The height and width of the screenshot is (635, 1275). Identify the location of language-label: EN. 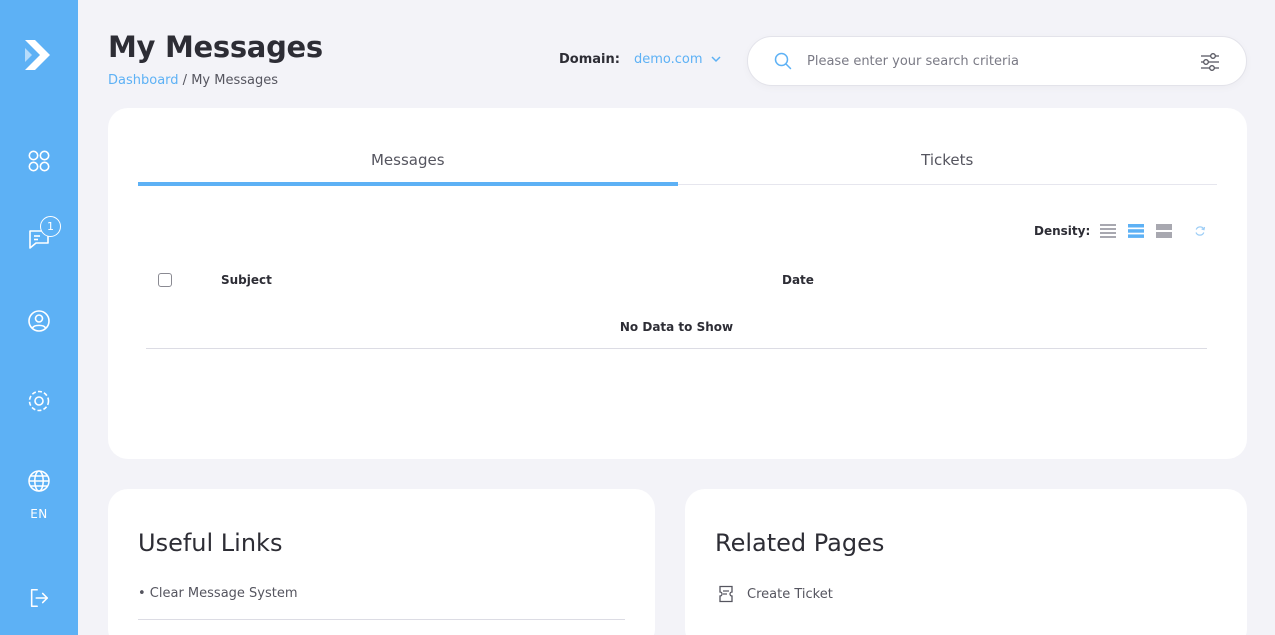
(39, 514).